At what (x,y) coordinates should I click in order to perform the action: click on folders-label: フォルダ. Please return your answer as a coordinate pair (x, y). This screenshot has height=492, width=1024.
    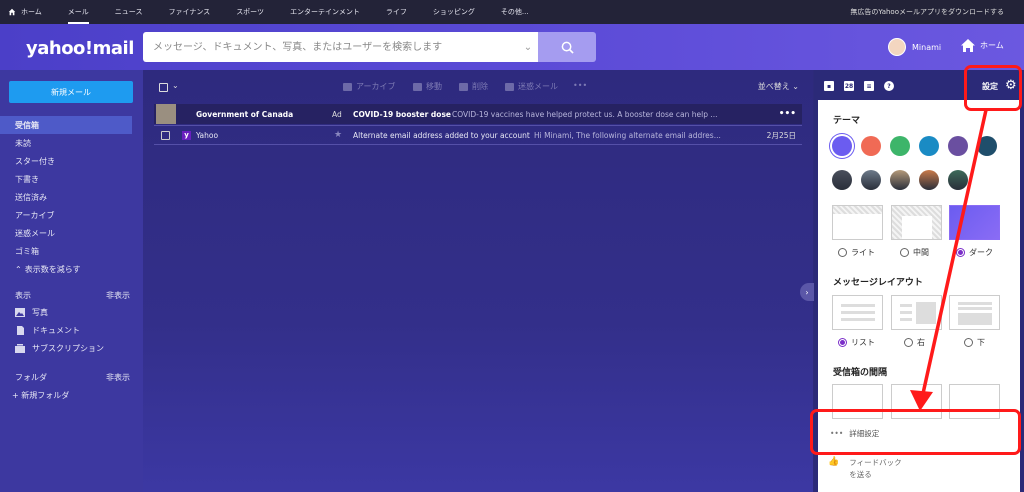
    Looking at the image, I should click on (31, 377).